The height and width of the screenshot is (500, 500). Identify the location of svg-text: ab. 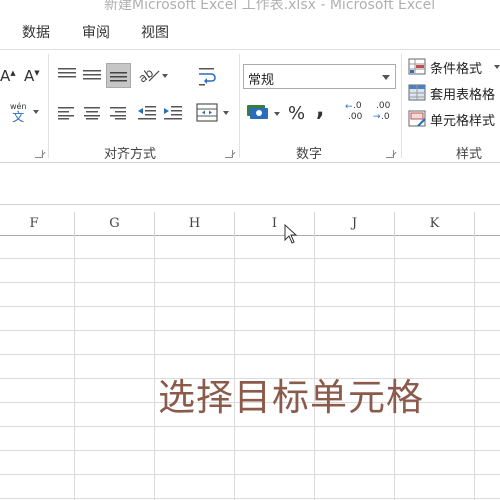
(146, 75).